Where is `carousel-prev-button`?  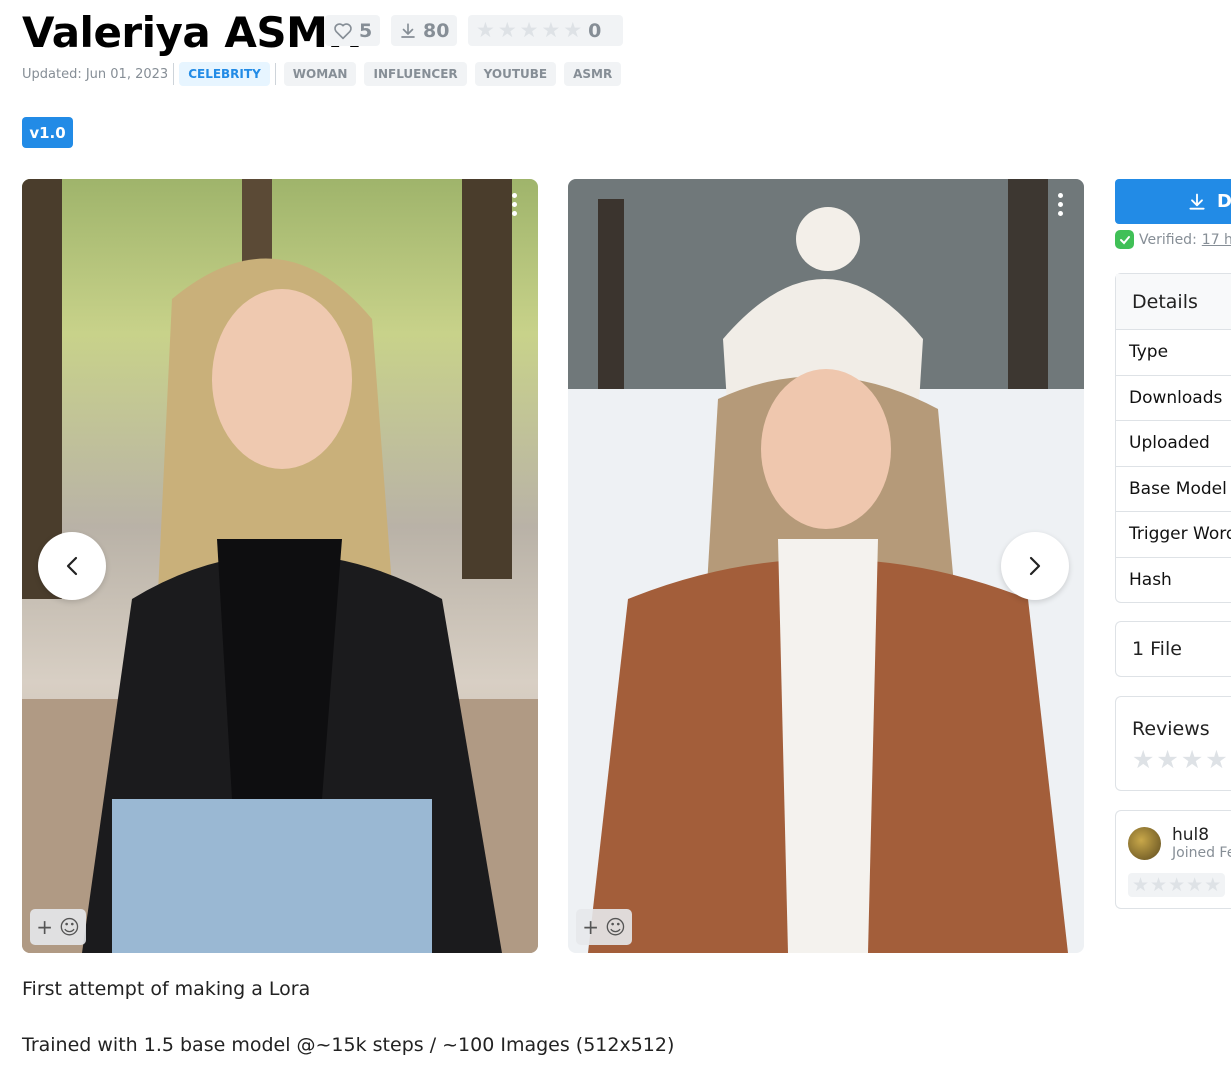
carousel-prev-button is located at coordinates (72, 566).